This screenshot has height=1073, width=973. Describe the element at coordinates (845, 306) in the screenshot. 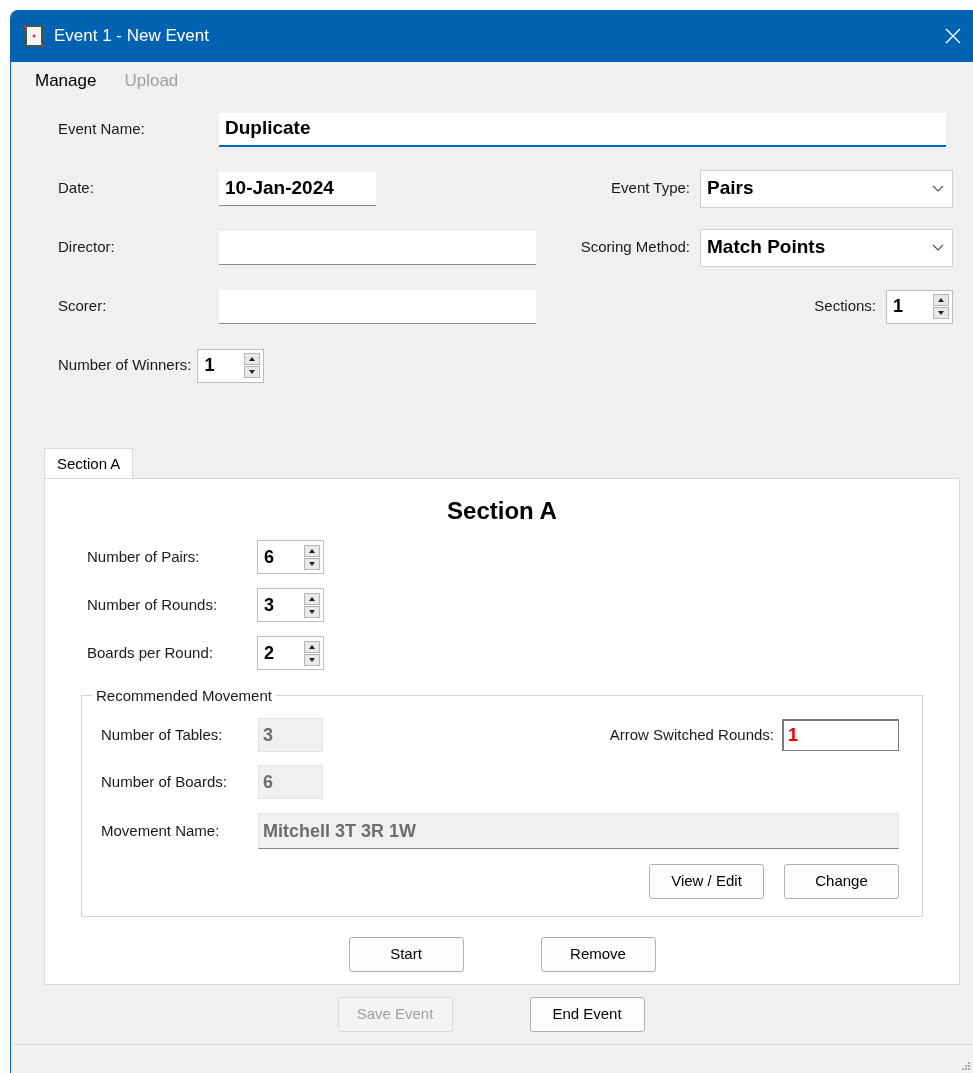

I see `field-label: Sections:` at that location.